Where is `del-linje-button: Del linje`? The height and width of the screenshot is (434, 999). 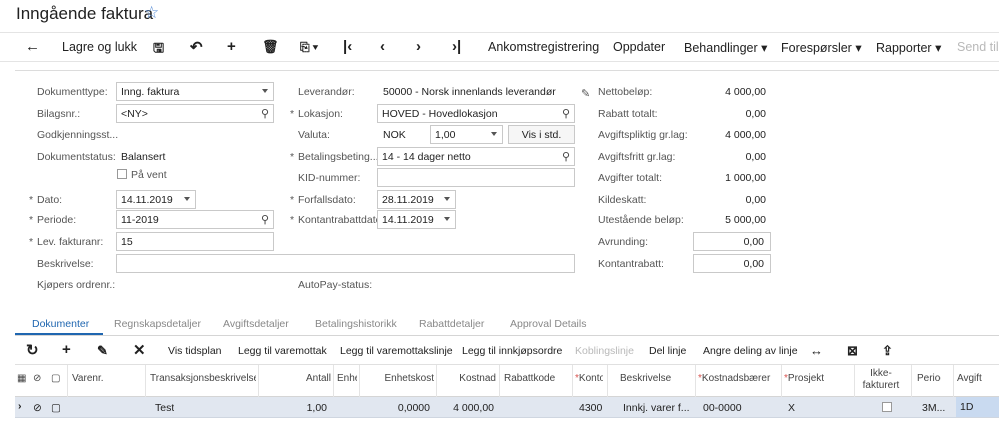
del-linje-button: Del linje is located at coordinates (667, 351).